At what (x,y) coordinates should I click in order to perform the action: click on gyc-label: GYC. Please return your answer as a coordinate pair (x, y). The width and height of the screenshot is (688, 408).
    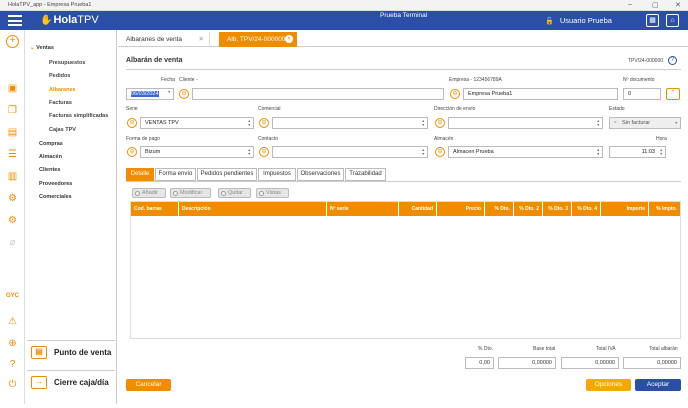
    Looking at the image, I should click on (13, 296).